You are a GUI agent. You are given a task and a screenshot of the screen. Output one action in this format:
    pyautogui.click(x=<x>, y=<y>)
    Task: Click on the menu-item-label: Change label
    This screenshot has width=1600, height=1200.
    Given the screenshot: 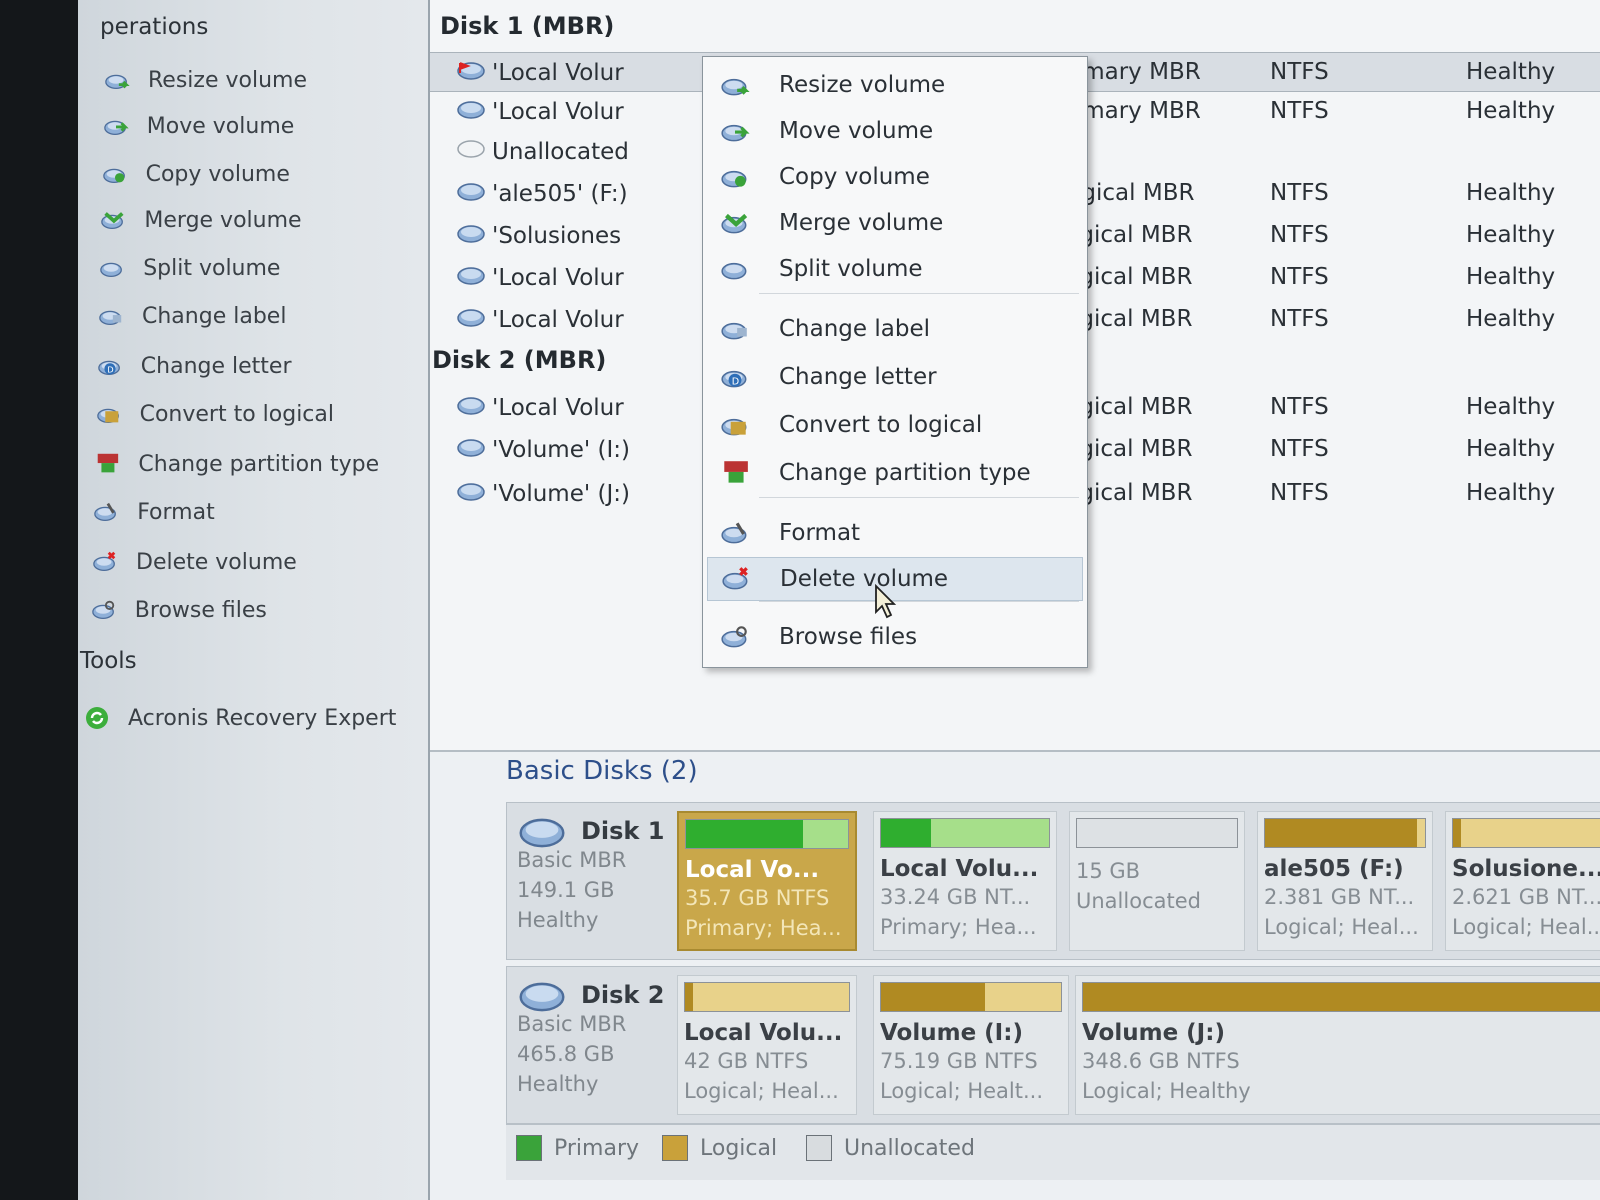 What is the action you would take?
    pyautogui.click(x=854, y=329)
    